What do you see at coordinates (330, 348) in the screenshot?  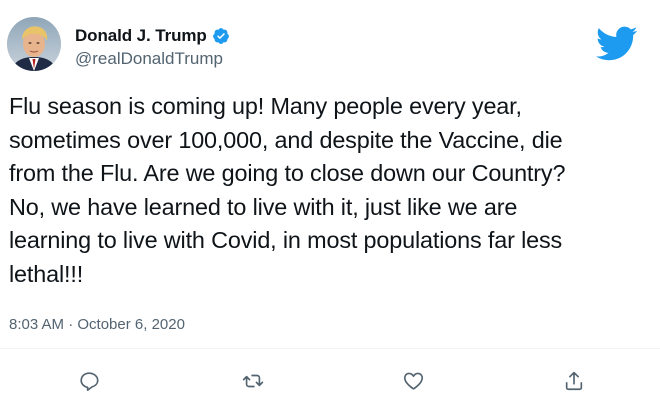 I see `divider` at bounding box center [330, 348].